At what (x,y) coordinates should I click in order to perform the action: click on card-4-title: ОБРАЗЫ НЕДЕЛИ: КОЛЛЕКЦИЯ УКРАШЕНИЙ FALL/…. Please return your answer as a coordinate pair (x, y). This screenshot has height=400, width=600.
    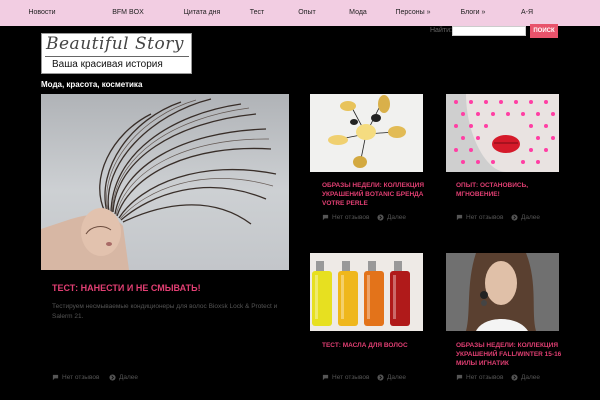
    Looking at the image, I should click on (510, 354).